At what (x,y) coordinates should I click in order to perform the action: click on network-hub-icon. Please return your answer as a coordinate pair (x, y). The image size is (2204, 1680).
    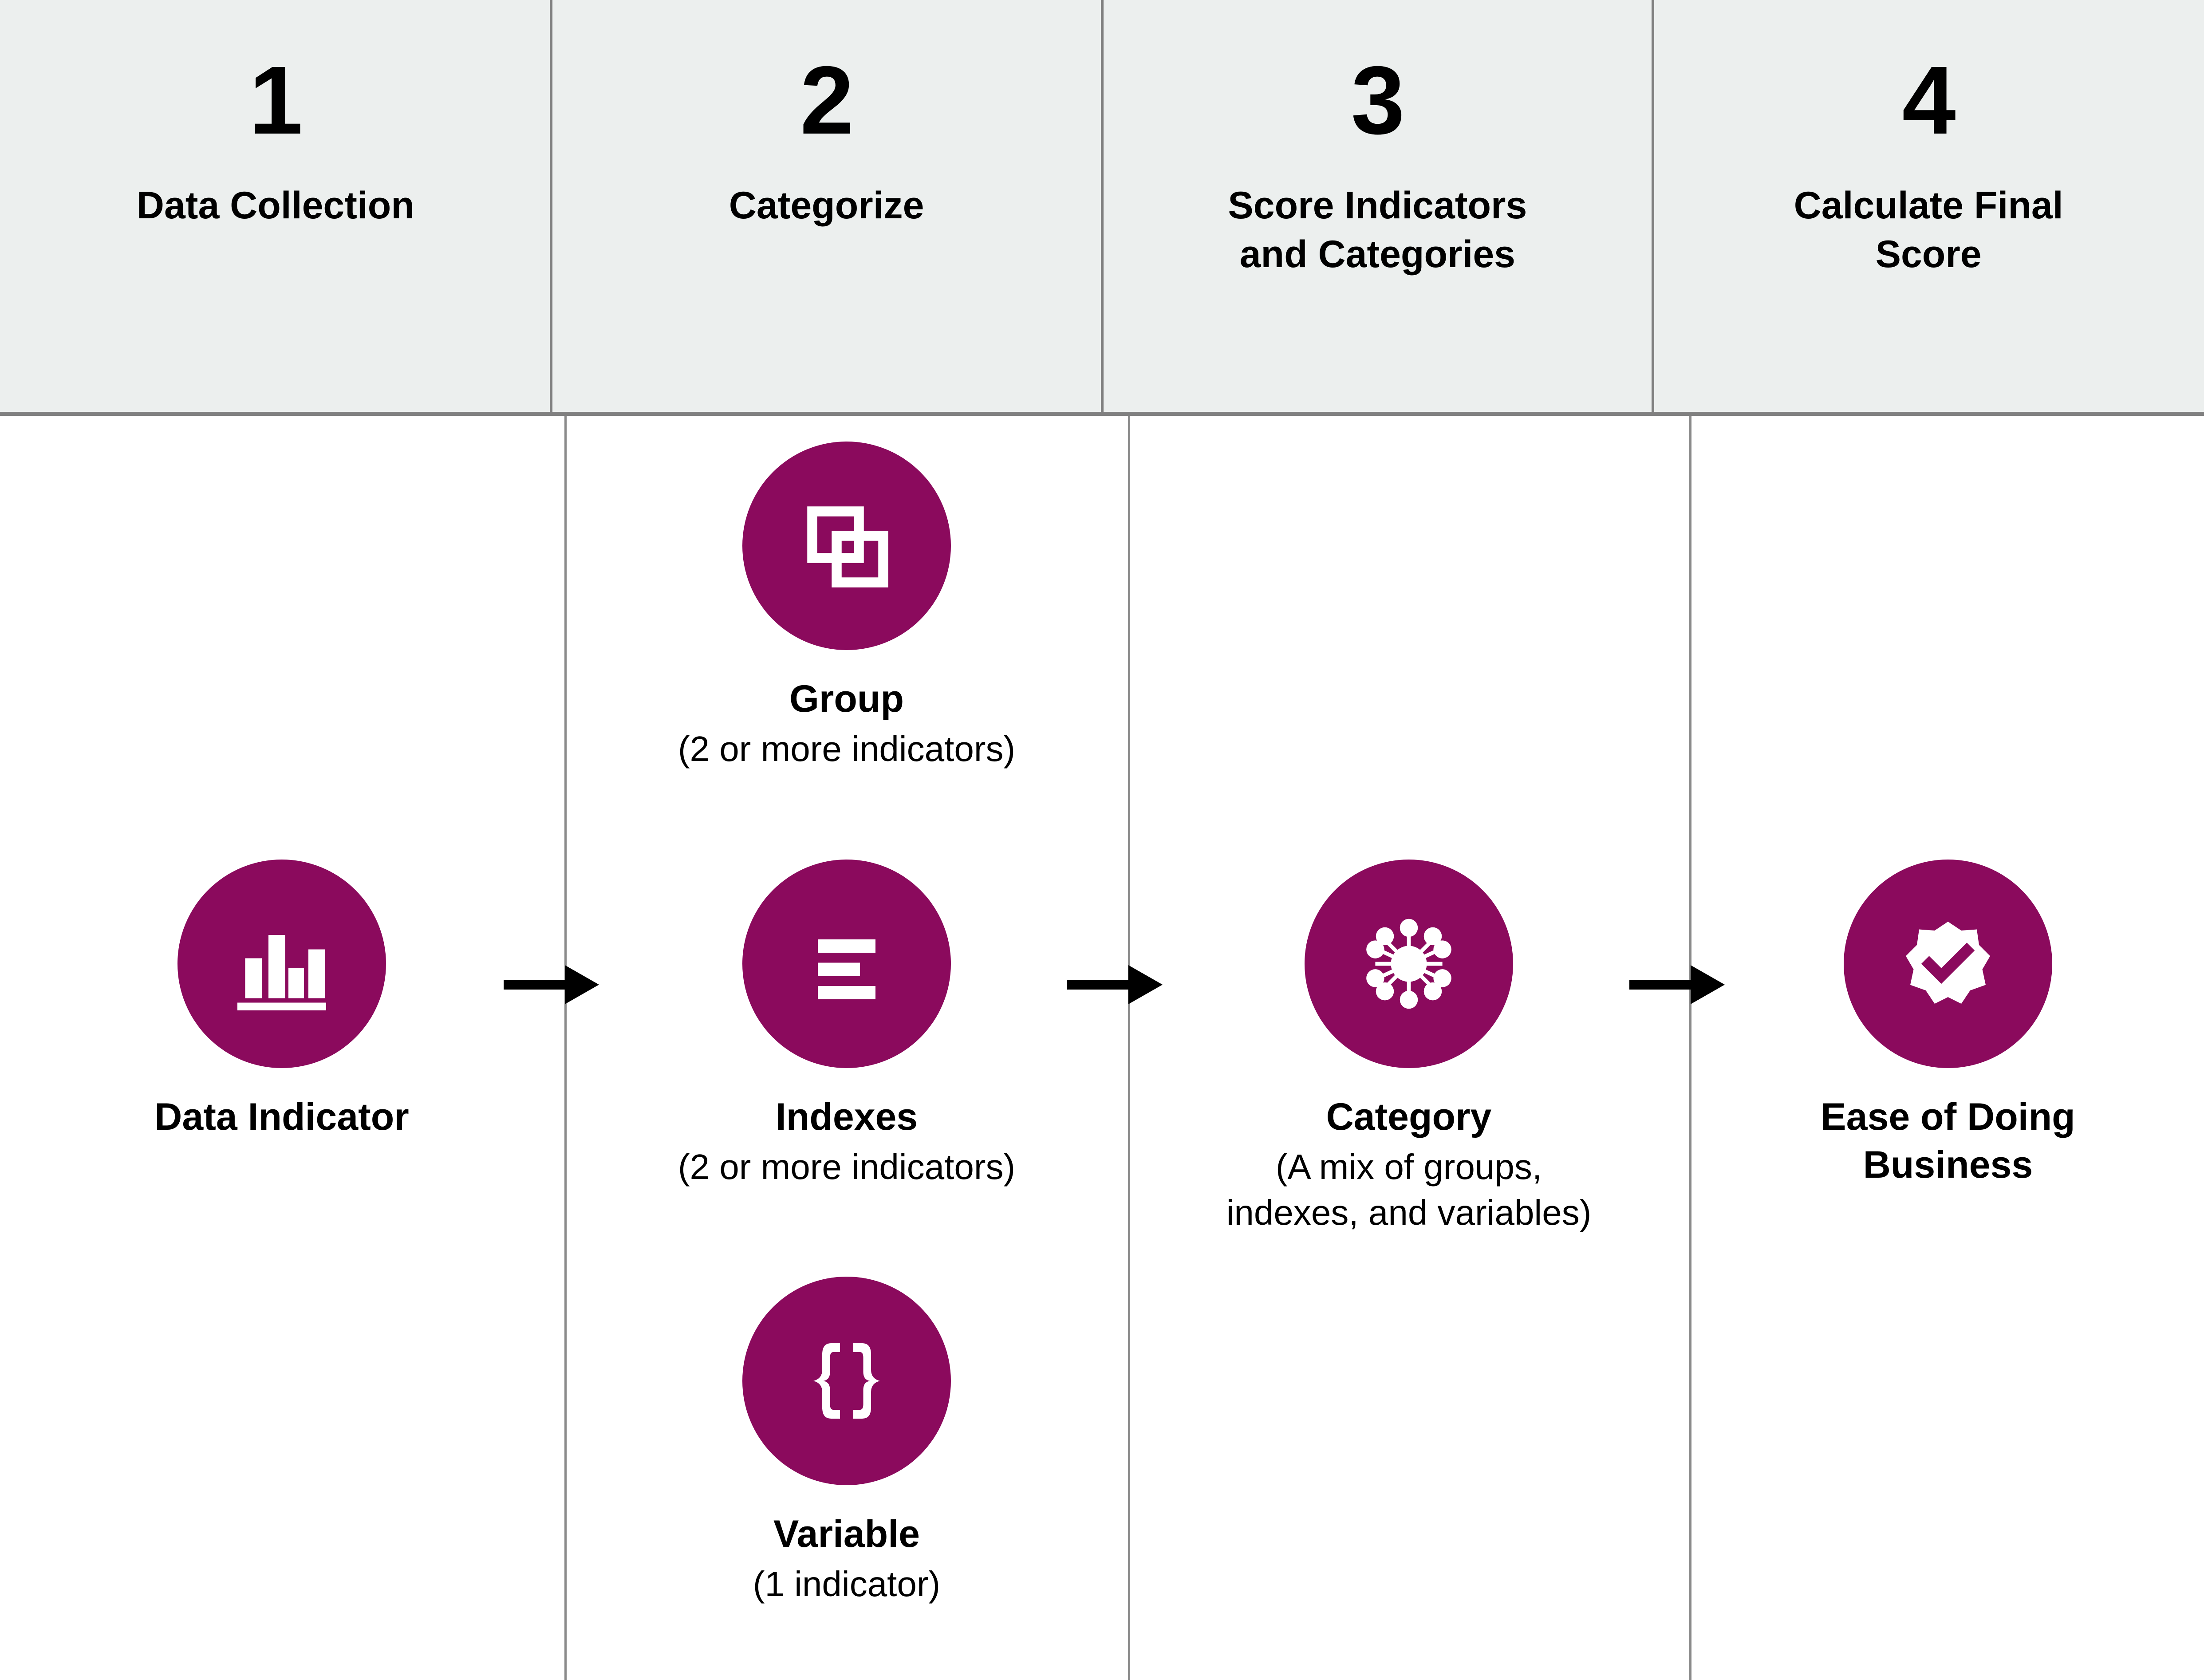
    Looking at the image, I should click on (1409, 964).